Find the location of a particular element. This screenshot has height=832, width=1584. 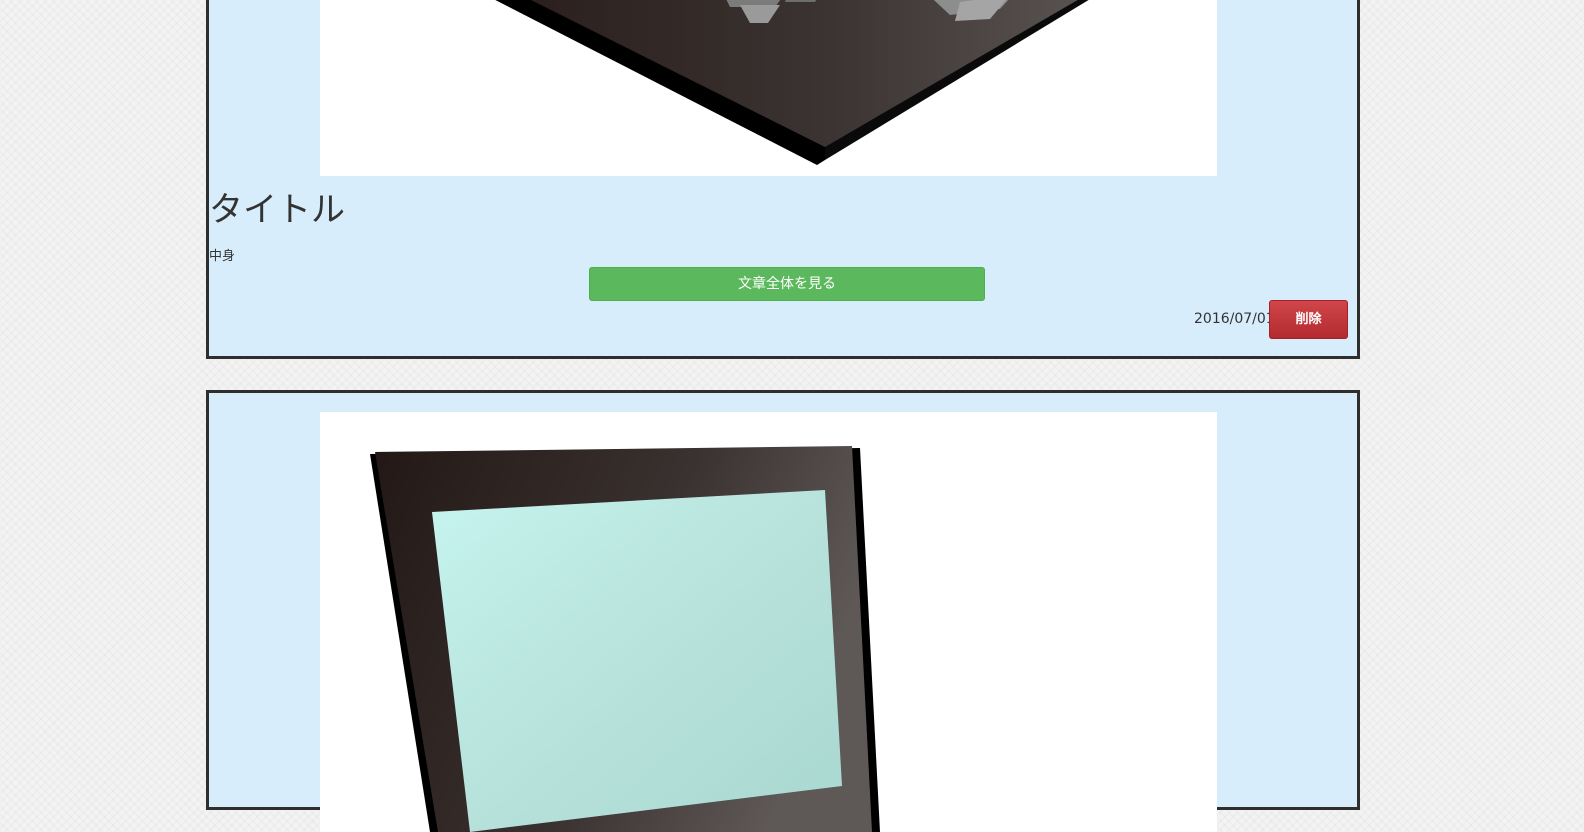

read-full-text-button: 文章全体を見る is located at coordinates (787, 284).